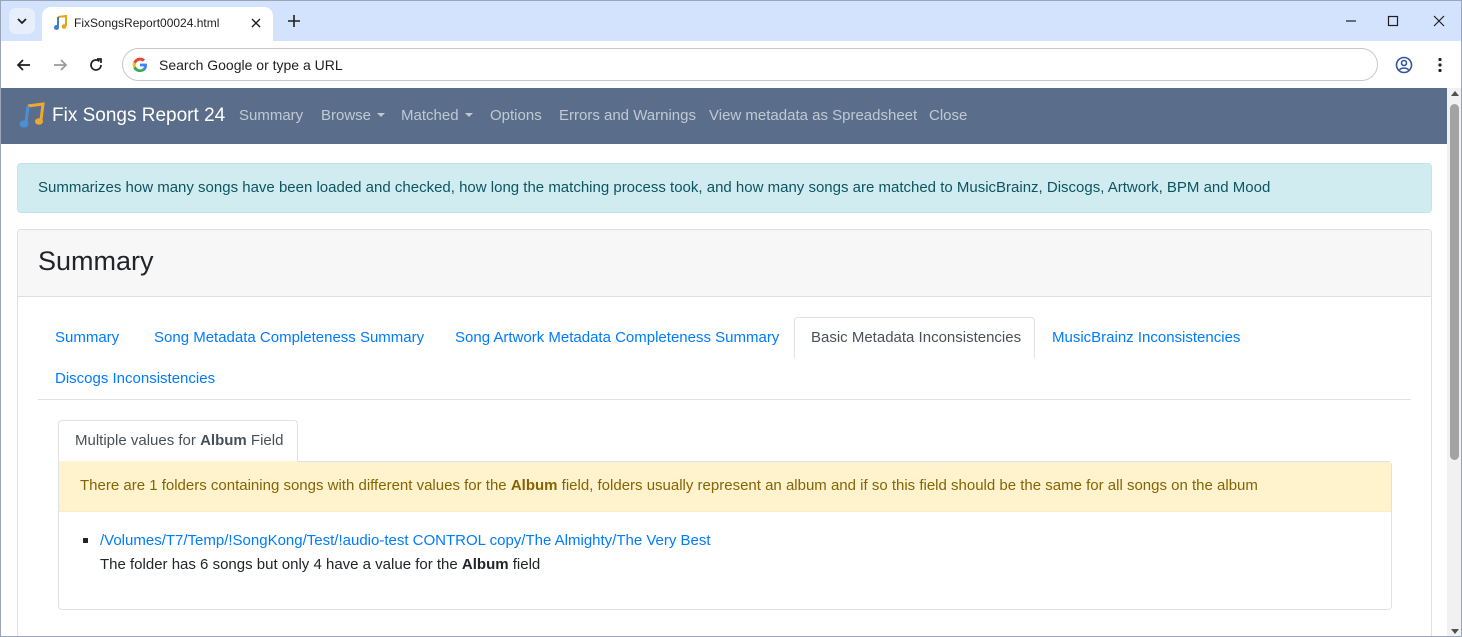 This screenshot has width=1462, height=637. What do you see at coordinates (346, 115) in the screenshot?
I see `nav-browse-label: Browse` at bounding box center [346, 115].